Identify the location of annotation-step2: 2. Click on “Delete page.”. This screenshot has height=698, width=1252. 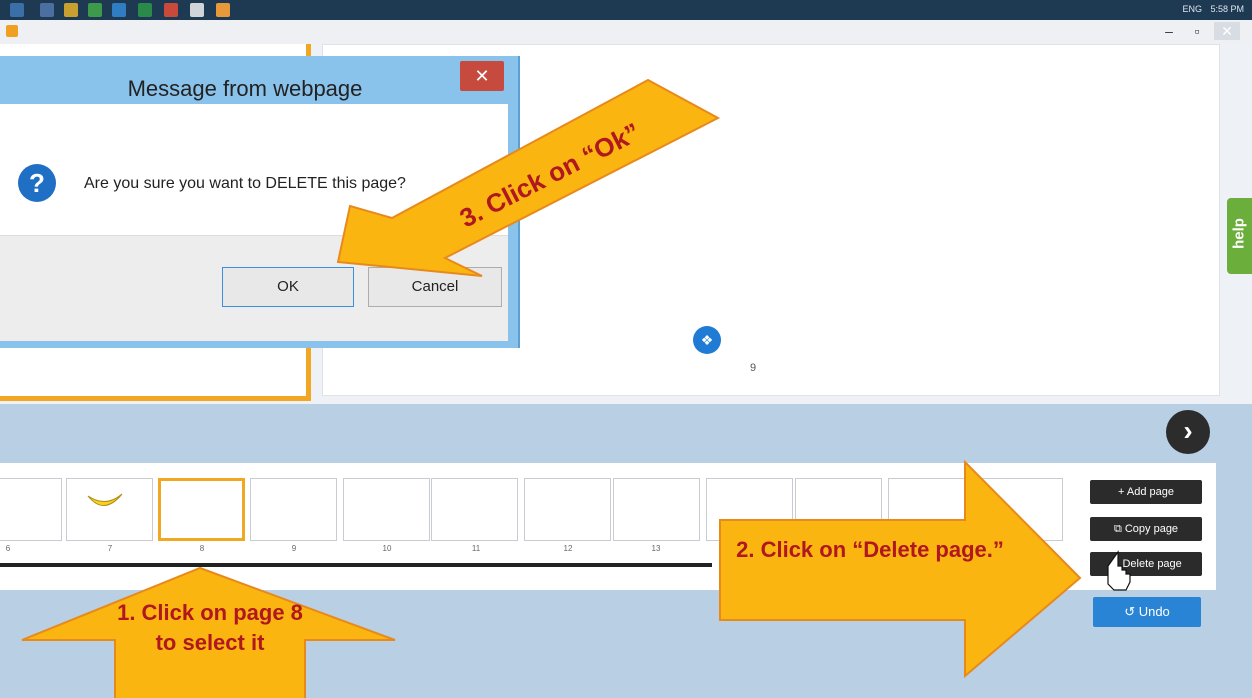
(870, 549).